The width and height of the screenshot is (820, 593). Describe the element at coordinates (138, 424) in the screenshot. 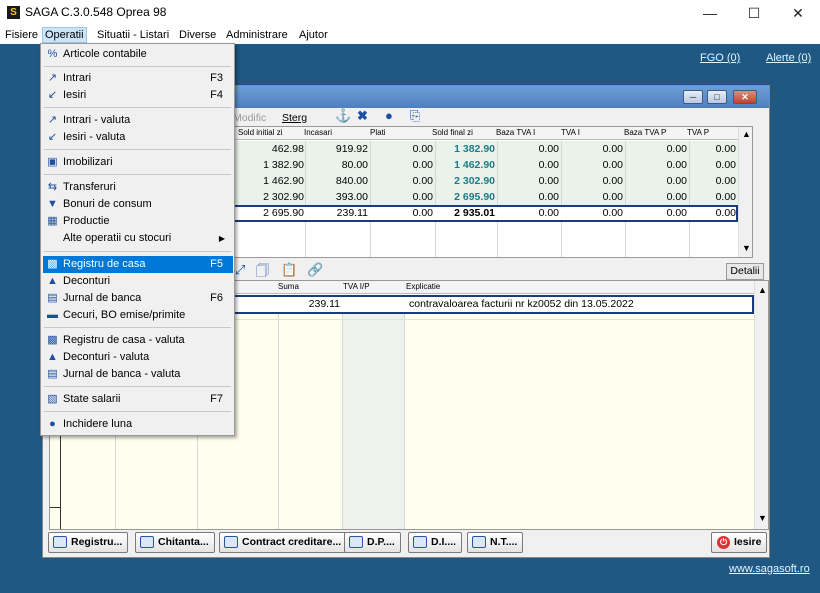

I see `menu-item-inchidere-luna: ● Inchidere luna` at that location.